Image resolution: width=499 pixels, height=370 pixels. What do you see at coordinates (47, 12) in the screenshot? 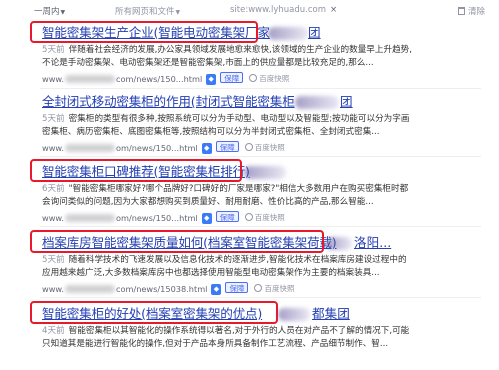
I see `time-filter-label: 一周内` at bounding box center [47, 12].